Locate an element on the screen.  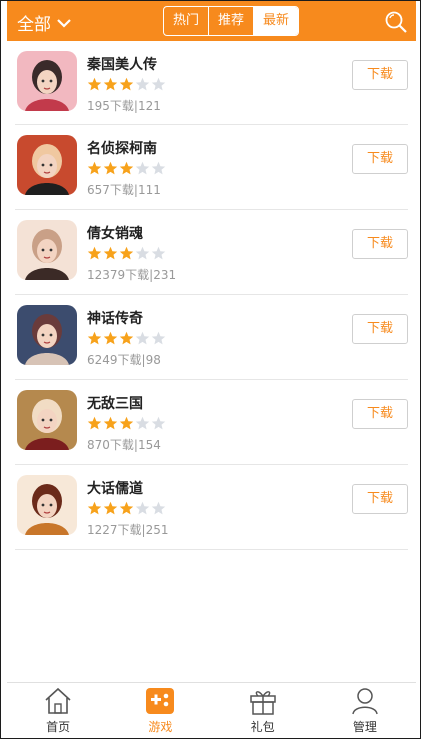
download-stats: 657下载|111 is located at coordinates (124, 190).